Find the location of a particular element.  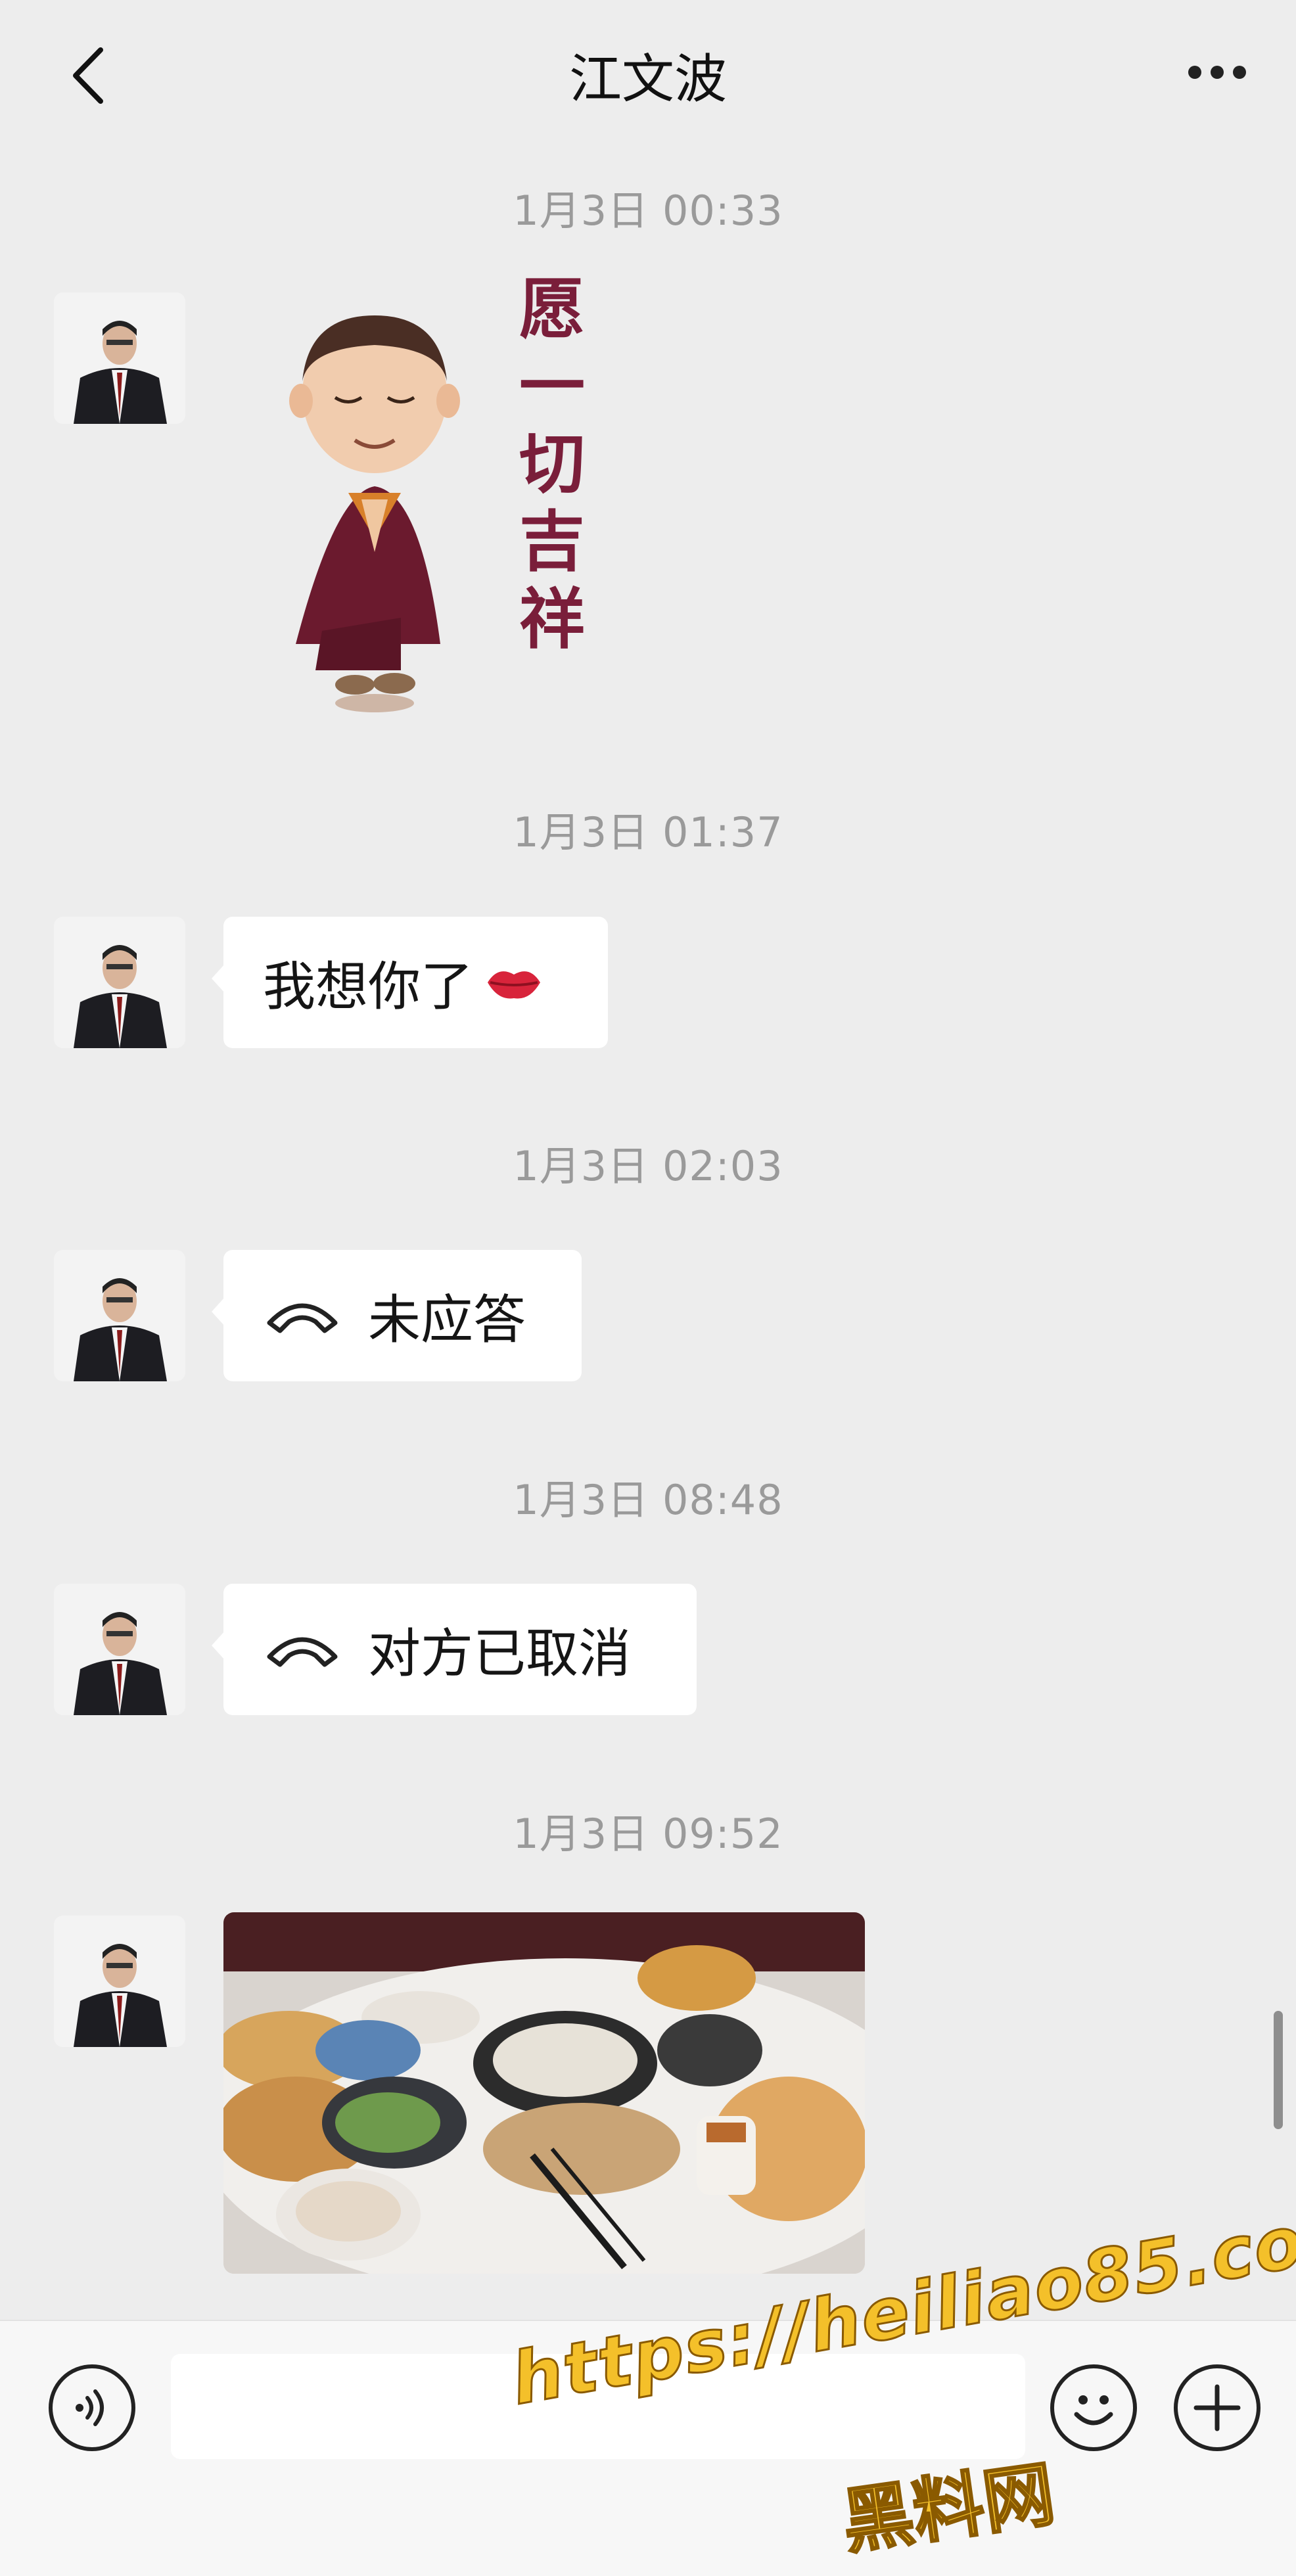

scroll-indicator is located at coordinates (1279, 2070).